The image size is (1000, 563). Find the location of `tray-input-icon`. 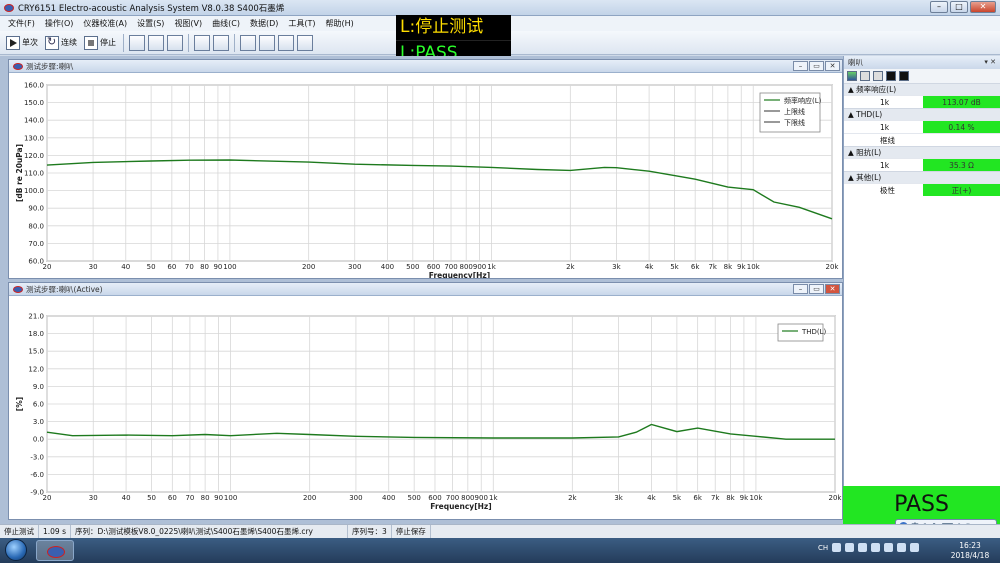

tray-input-icon is located at coordinates (837, 547).